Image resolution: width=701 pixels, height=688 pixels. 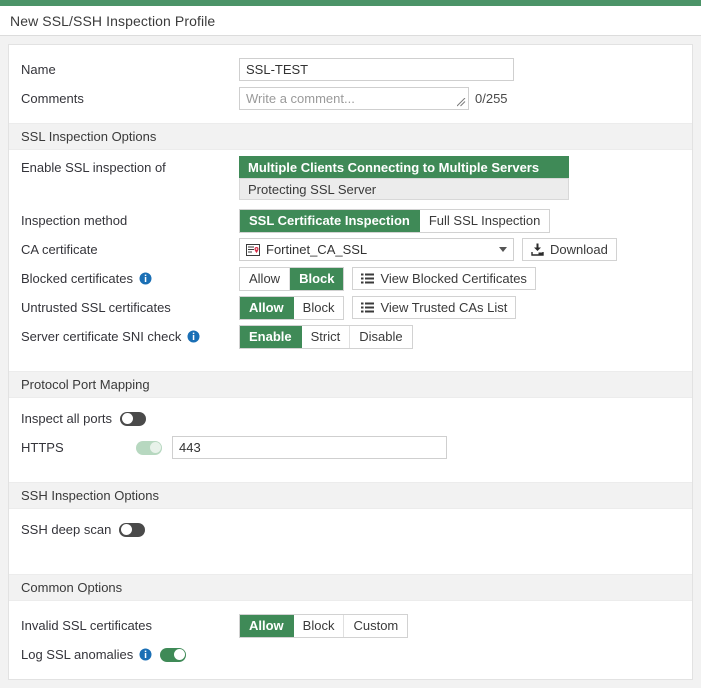 I want to click on sni-check-field: Enable Strict Disable, so click(x=326, y=336).